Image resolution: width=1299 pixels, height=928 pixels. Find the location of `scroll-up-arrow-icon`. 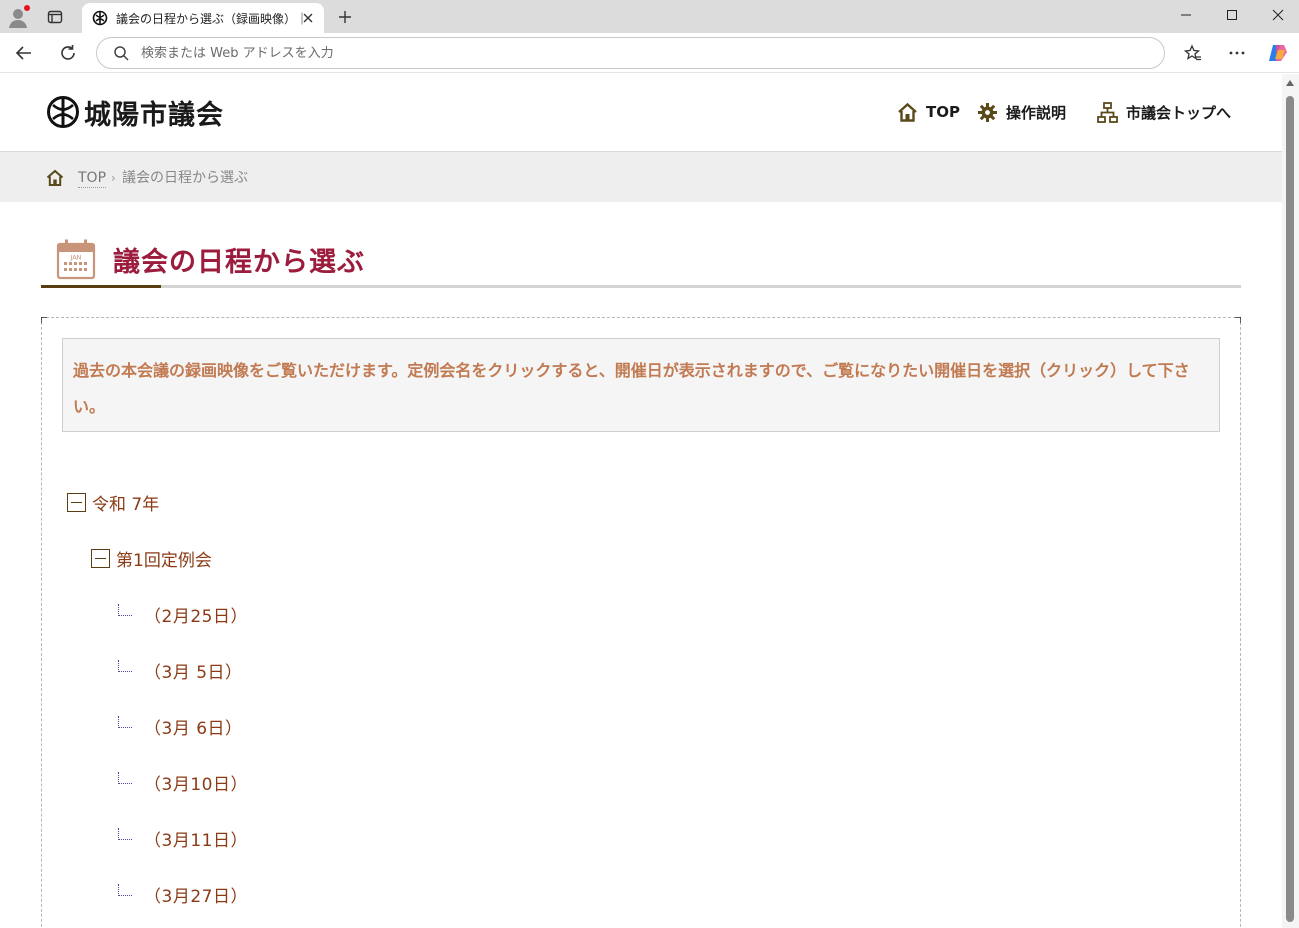

scroll-up-arrow-icon is located at coordinates (1290, 83).